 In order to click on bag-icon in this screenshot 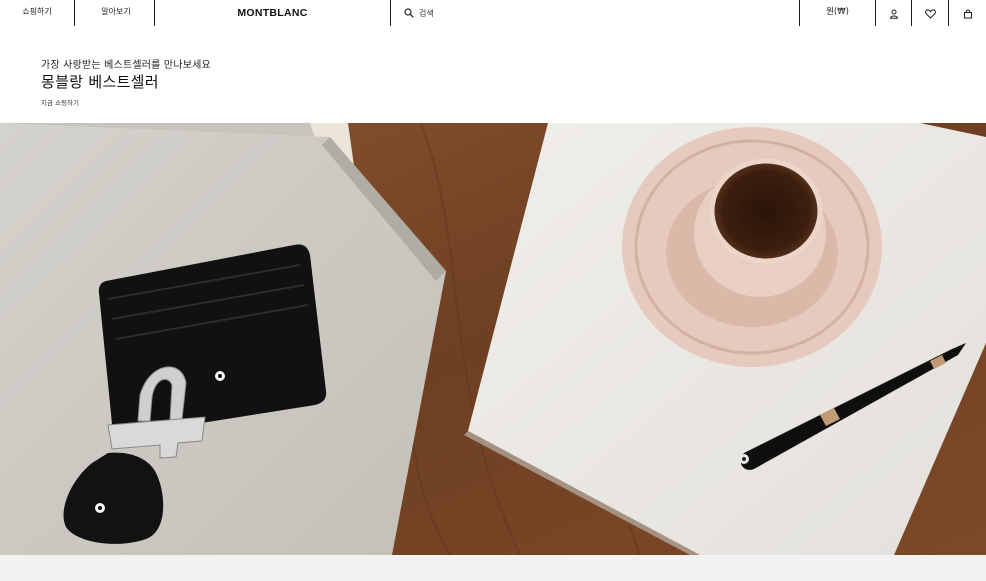, I will do `click(968, 13)`.